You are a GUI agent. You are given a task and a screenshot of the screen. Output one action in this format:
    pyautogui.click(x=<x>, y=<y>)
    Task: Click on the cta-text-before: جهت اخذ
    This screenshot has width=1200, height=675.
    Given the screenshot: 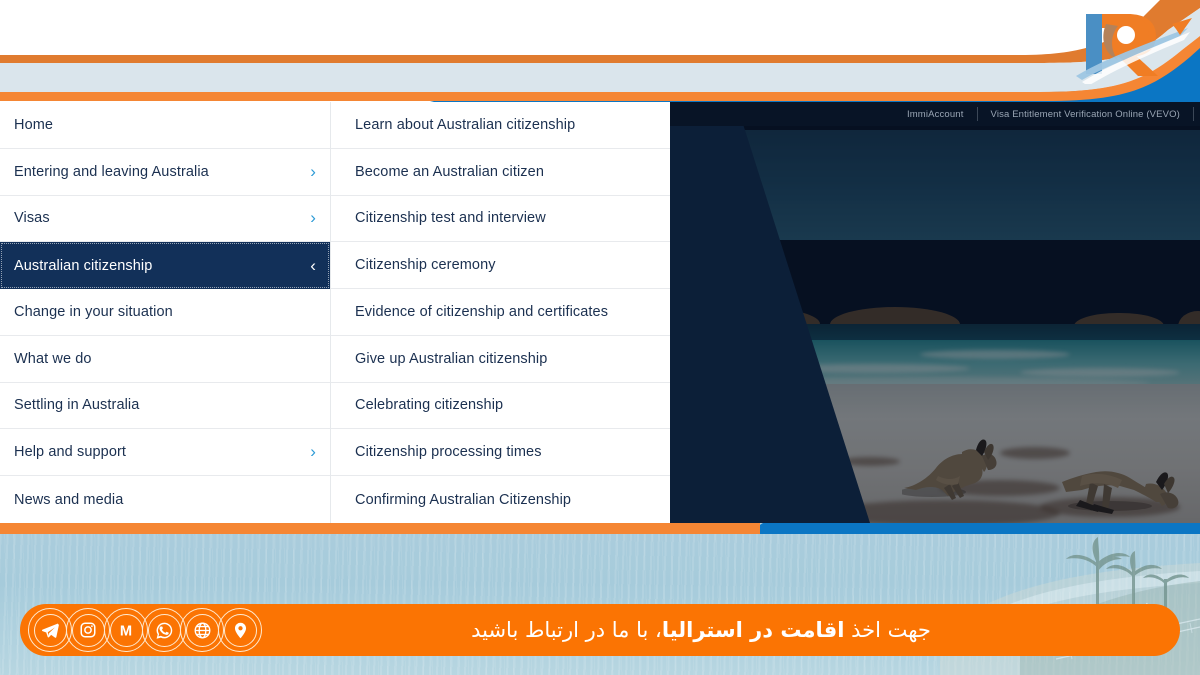 What is the action you would take?
    pyautogui.click(x=887, y=630)
    